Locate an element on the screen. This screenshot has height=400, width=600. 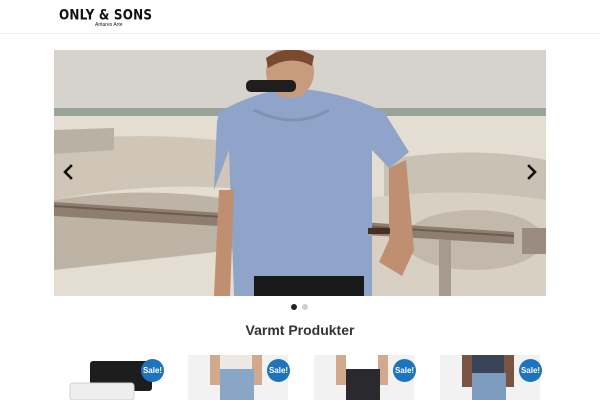
chevron-right-icon is located at coordinates (532, 172).